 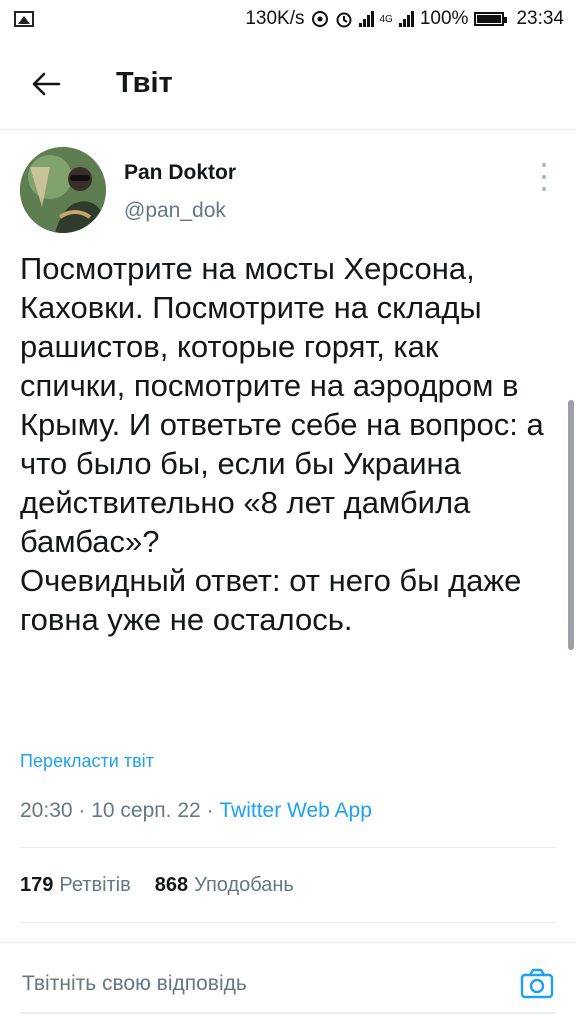 I want to click on avatar, so click(x=63, y=190).